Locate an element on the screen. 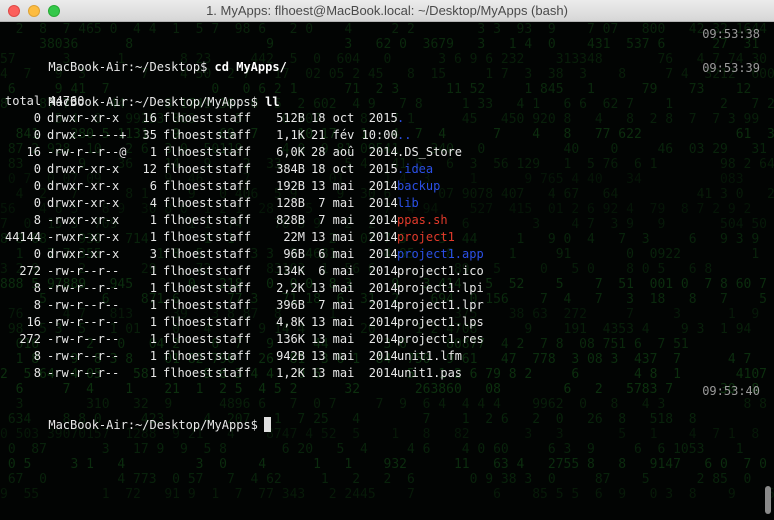 This screenshot has height=520, width=774. scrollbar is located at coordinates (768, 500).